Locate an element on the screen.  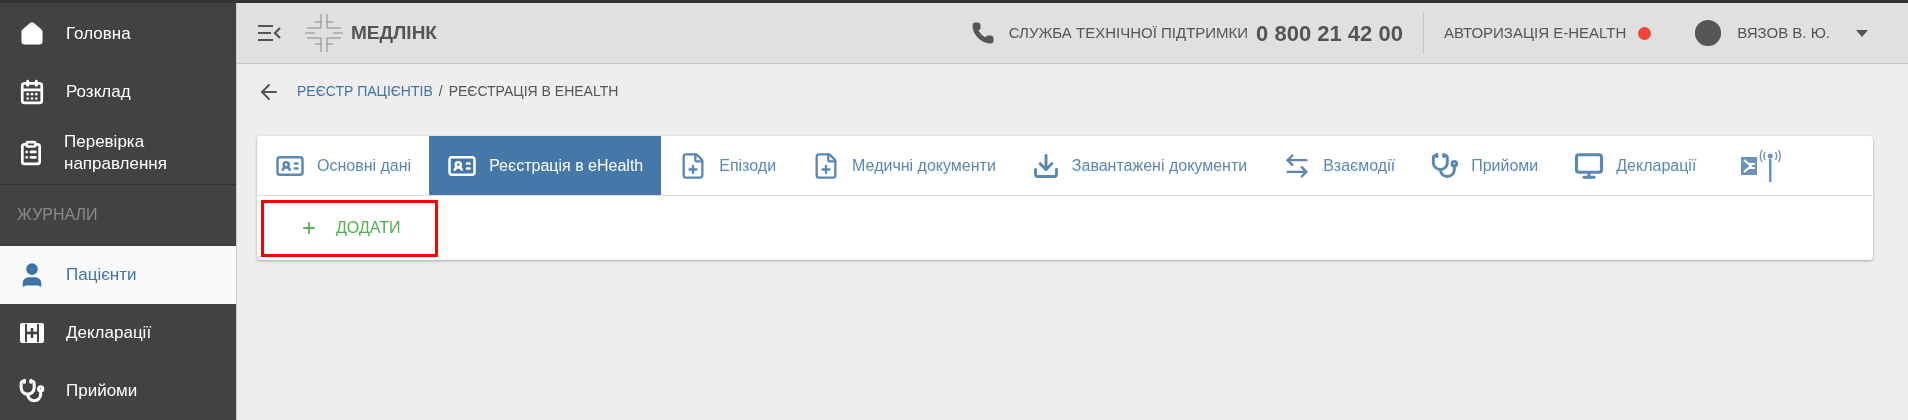
tab: Епізоди is located at coordinates (728, 165).